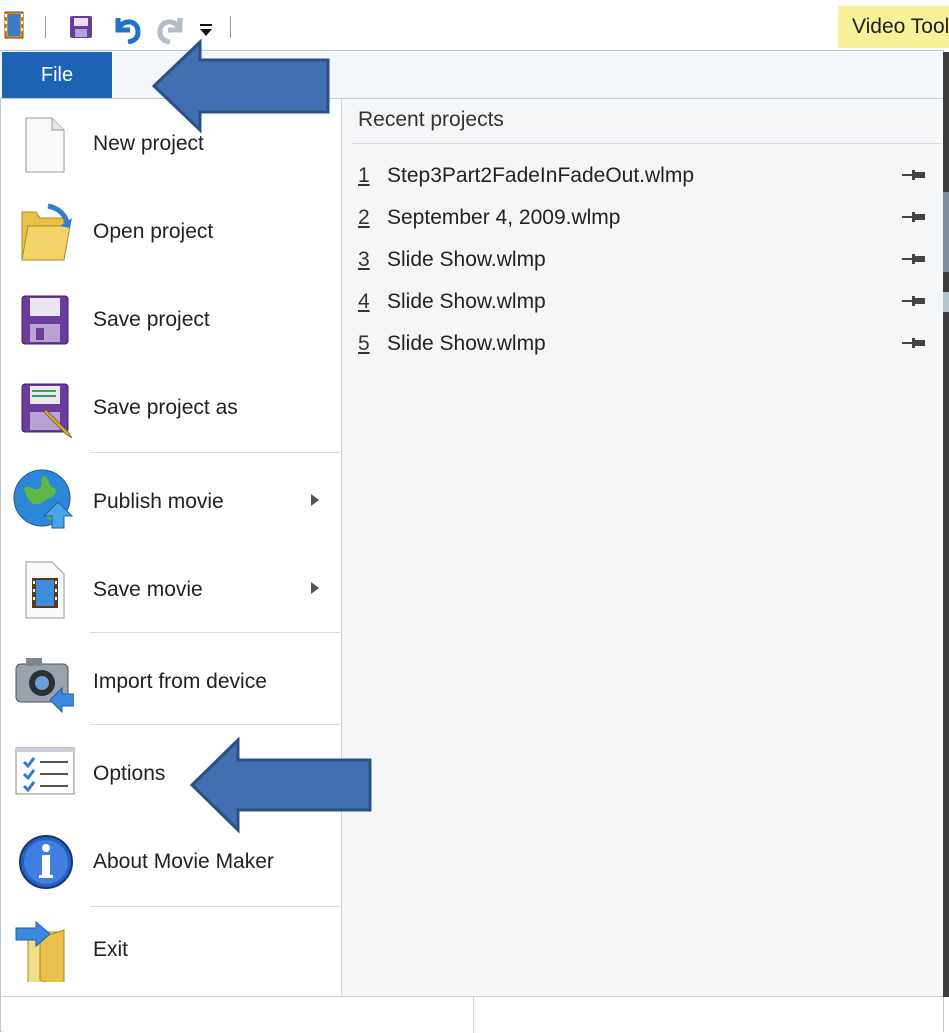 This screenshot has height=1033, width=949. Describe the element at coordinates (541, 175) in the screenshot. I see `recent-project-name: Step3Part2FadeInFadeOut.wlmp` at that location.